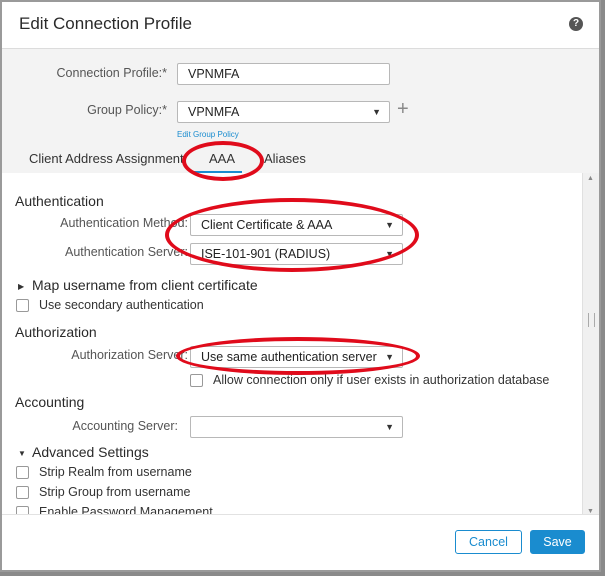  I want to click on authorization-heading: Authorization, so click(56, 332).